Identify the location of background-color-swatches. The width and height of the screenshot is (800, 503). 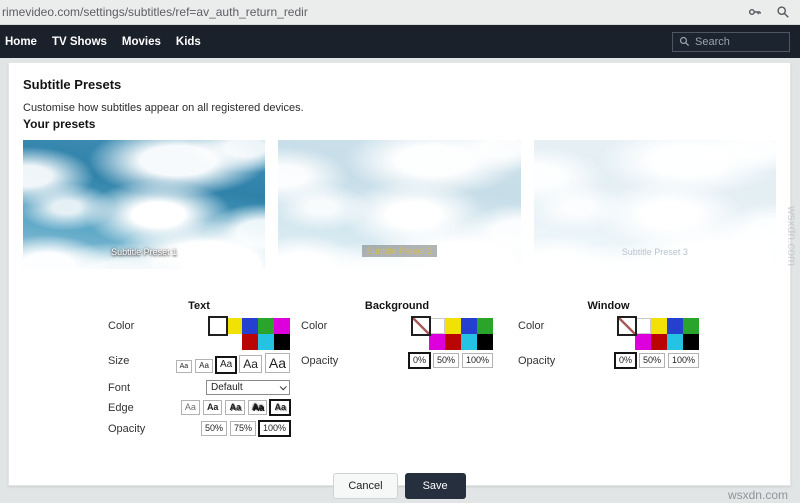
(453, 334).